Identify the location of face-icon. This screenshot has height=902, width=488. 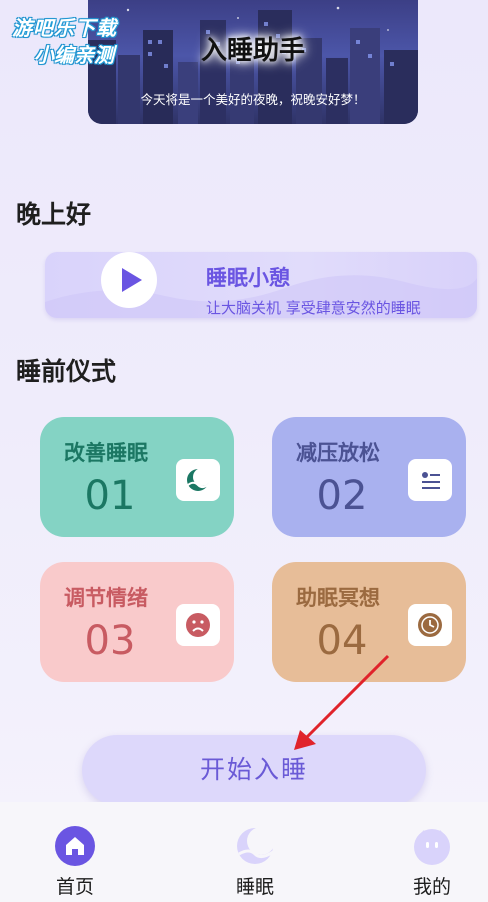
(432, 846).